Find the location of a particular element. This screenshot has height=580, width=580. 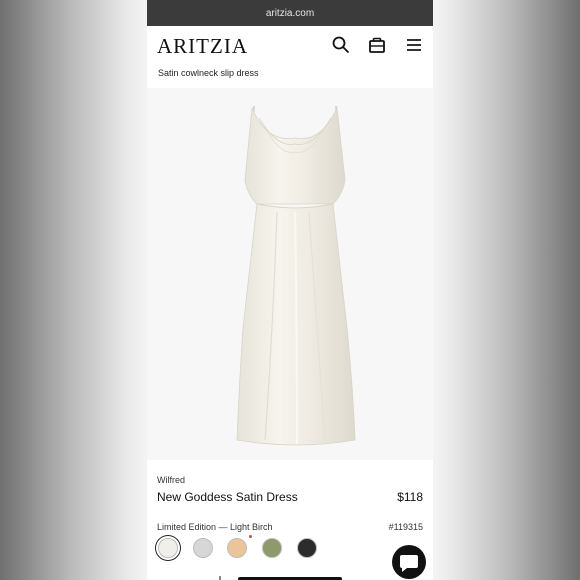

bag-icon is located at coordinates (377, 45).